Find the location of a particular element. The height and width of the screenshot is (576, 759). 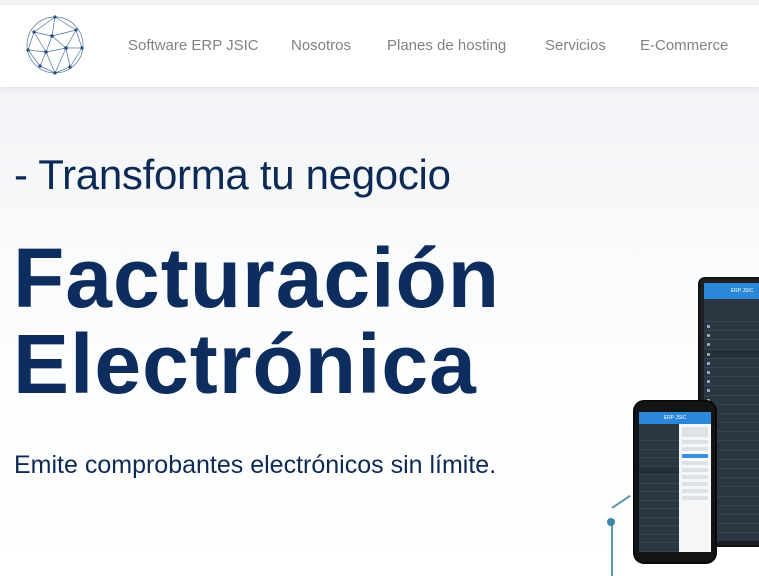

nav-link-servicios: Servicios is located at coordinates (575, 45).